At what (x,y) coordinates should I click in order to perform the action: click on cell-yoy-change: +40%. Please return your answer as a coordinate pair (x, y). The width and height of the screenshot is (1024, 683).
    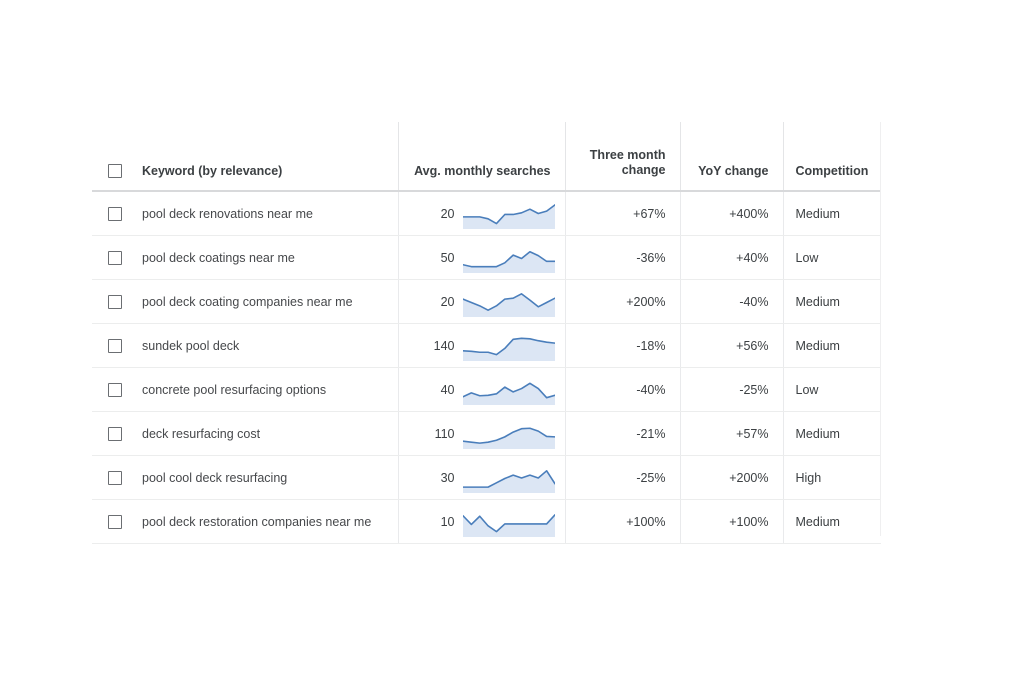
    Looking at the image, I should click on (731, 257).